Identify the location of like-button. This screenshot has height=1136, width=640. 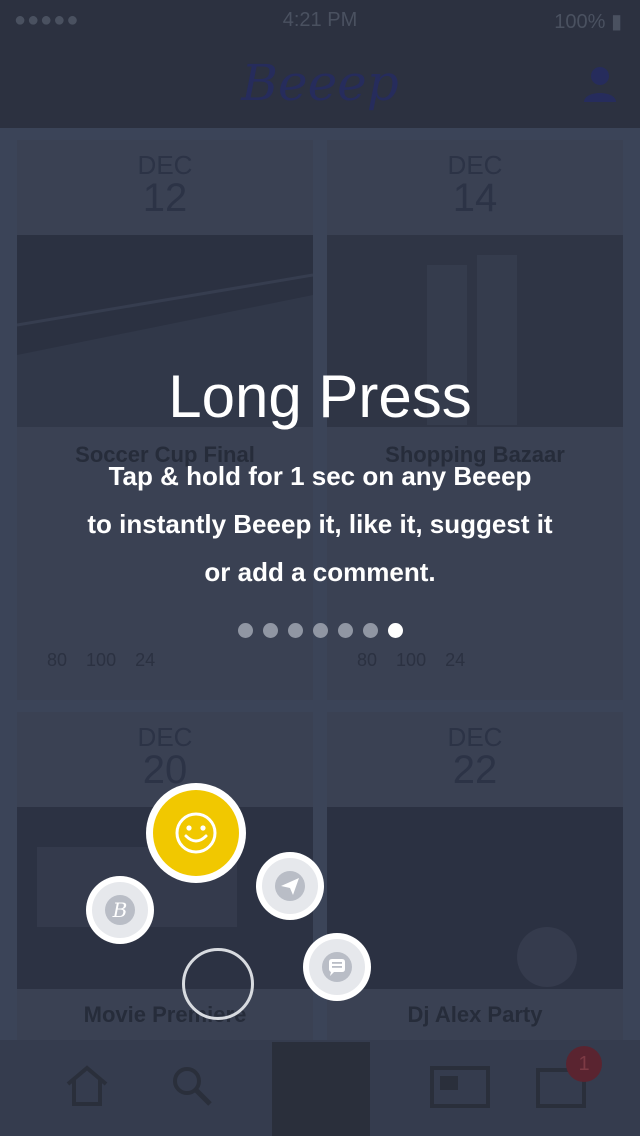
(196, 833).